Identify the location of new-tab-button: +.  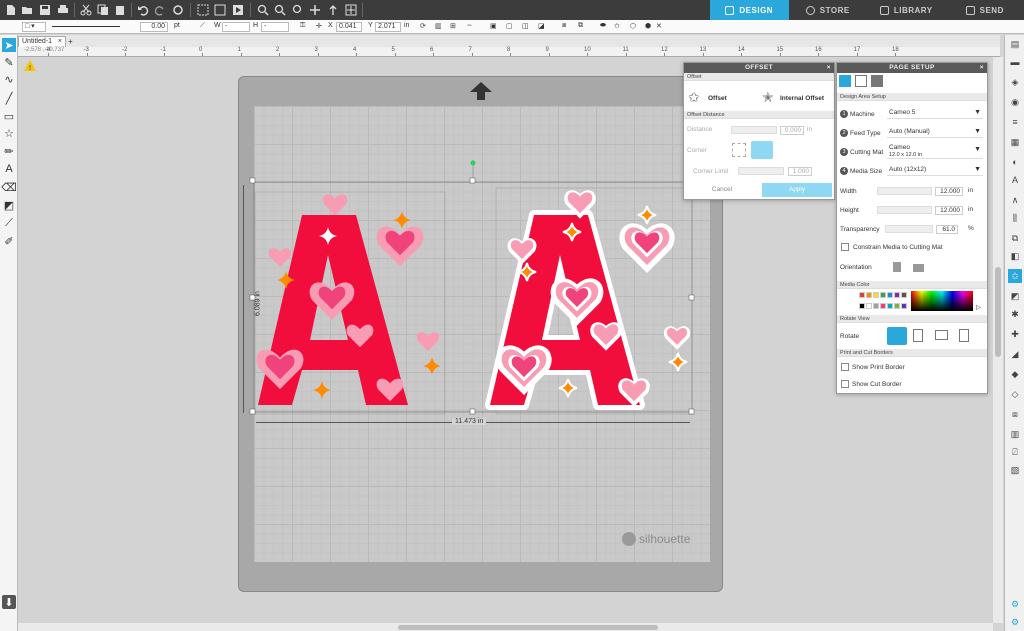
(70, 41).